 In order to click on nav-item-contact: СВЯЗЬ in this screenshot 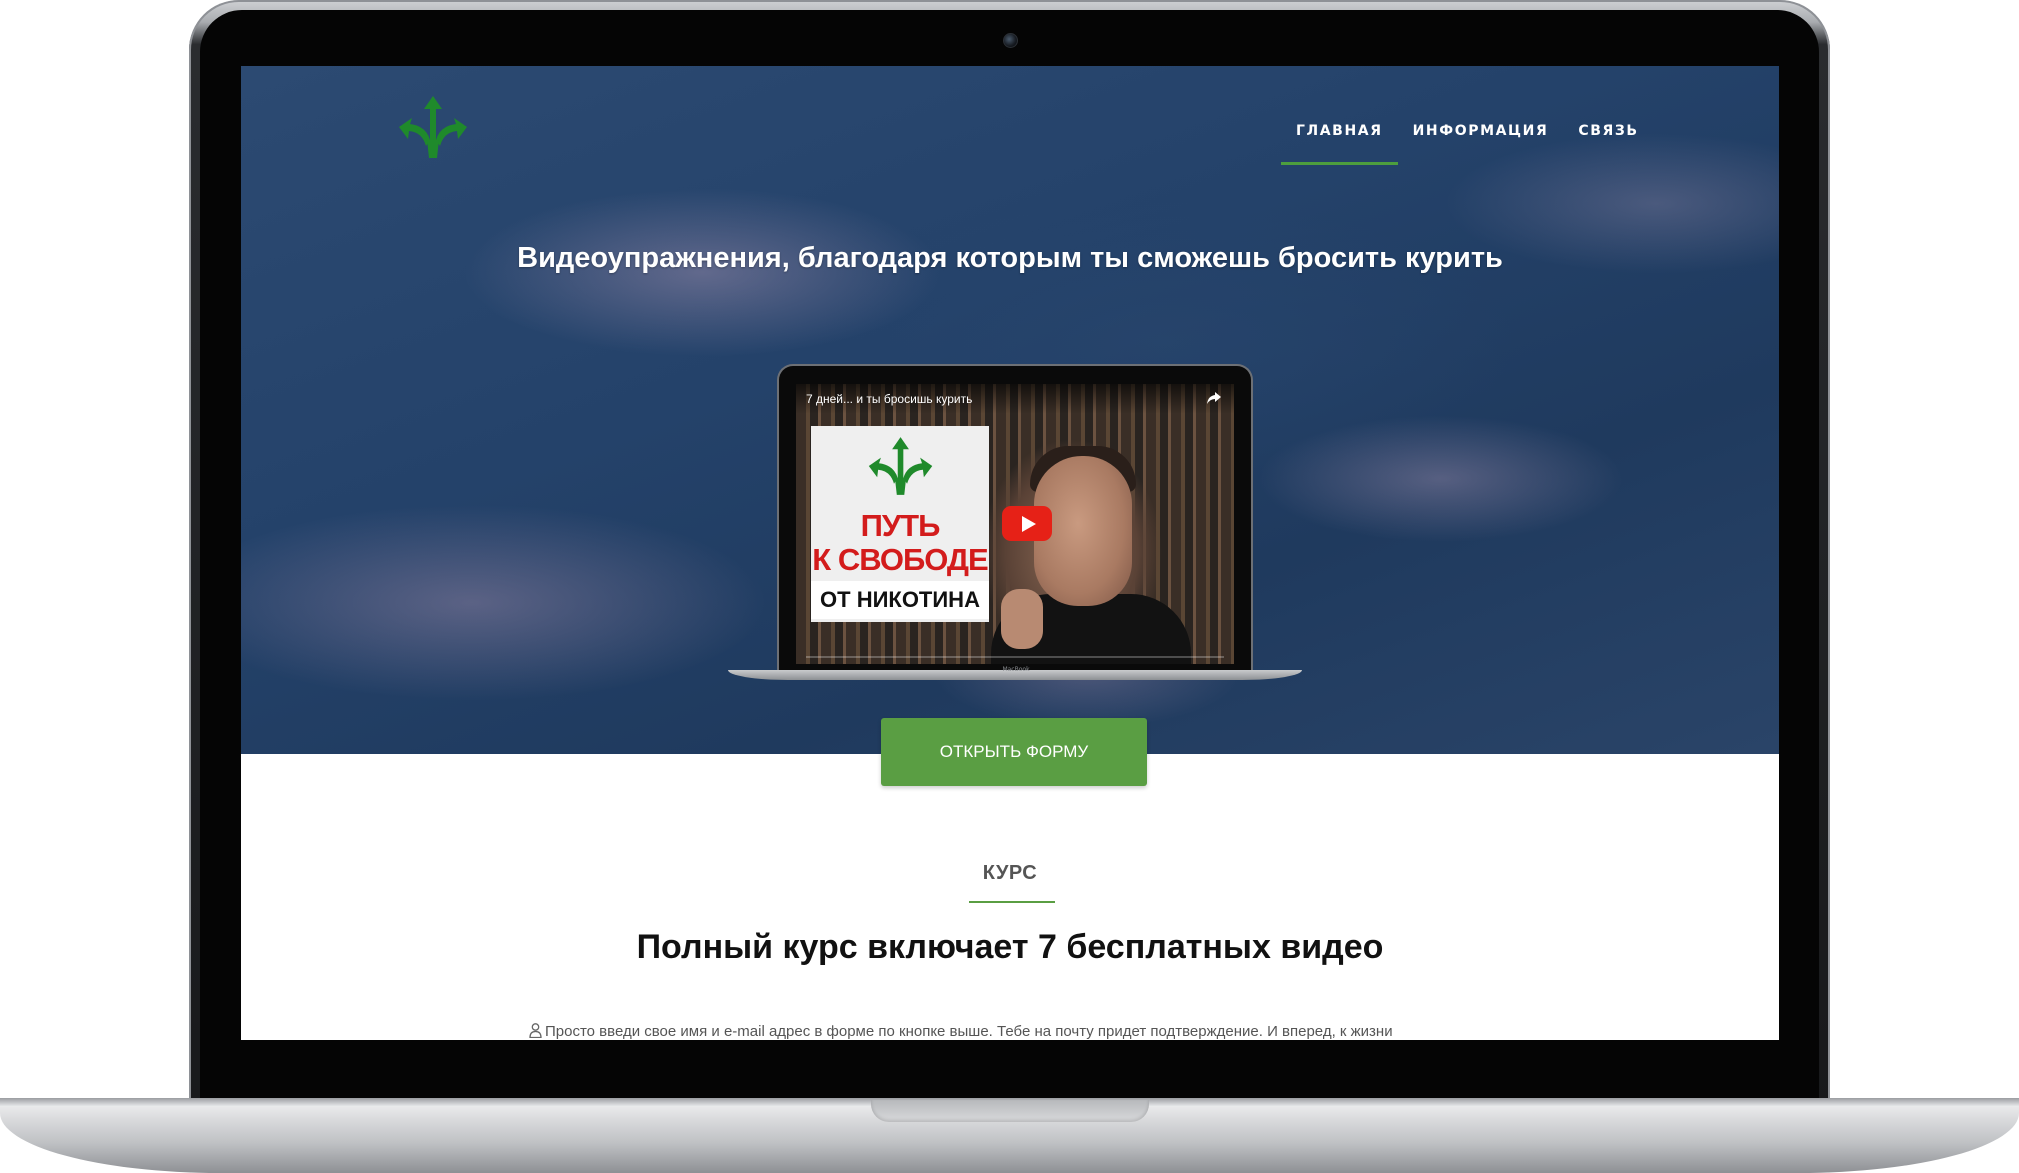, I will do `click(1608, 143)`.